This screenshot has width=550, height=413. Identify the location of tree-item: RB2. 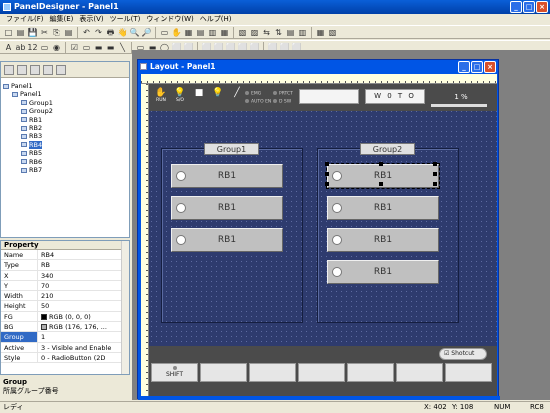
(65, 128).